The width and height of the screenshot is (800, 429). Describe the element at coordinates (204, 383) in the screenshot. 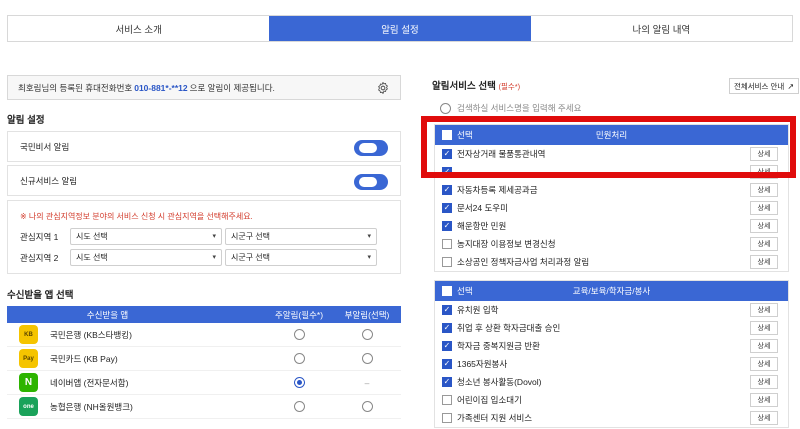

I see `app-row-naver: N 네이버앱 (전자문서함) –` at that location.